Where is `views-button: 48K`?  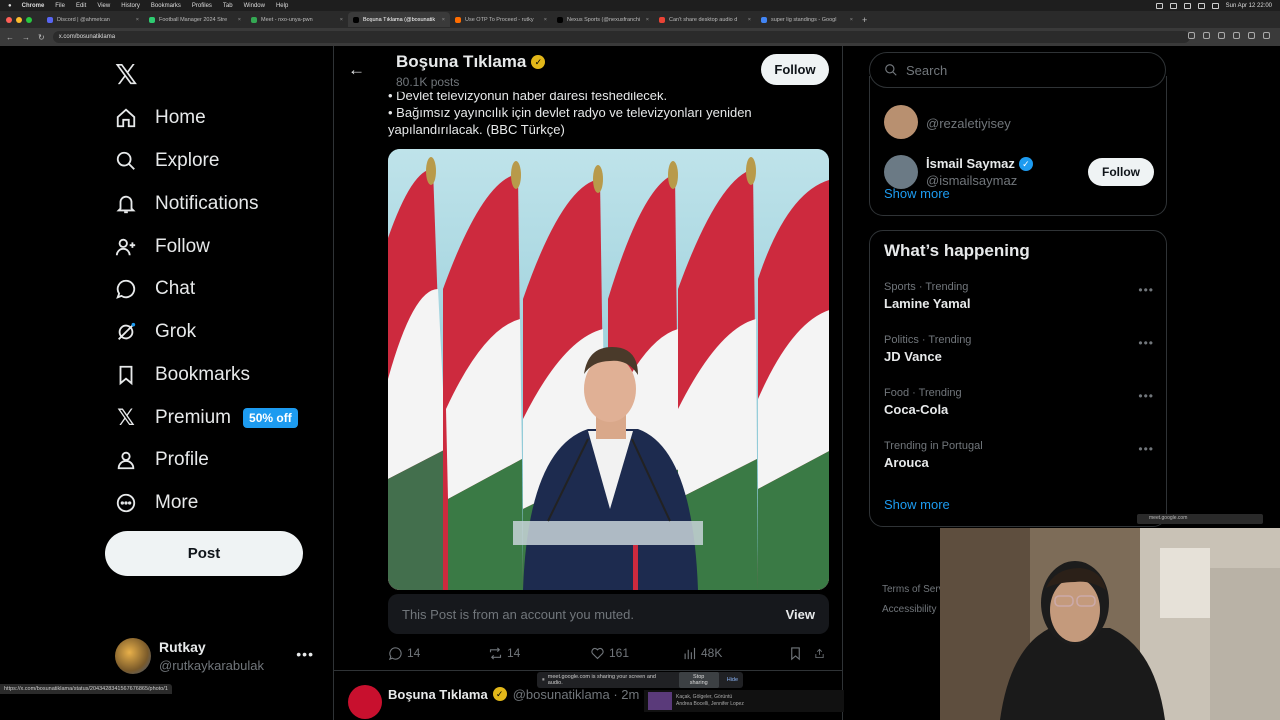 views-button: 48K is located at coordinates (735, 653).